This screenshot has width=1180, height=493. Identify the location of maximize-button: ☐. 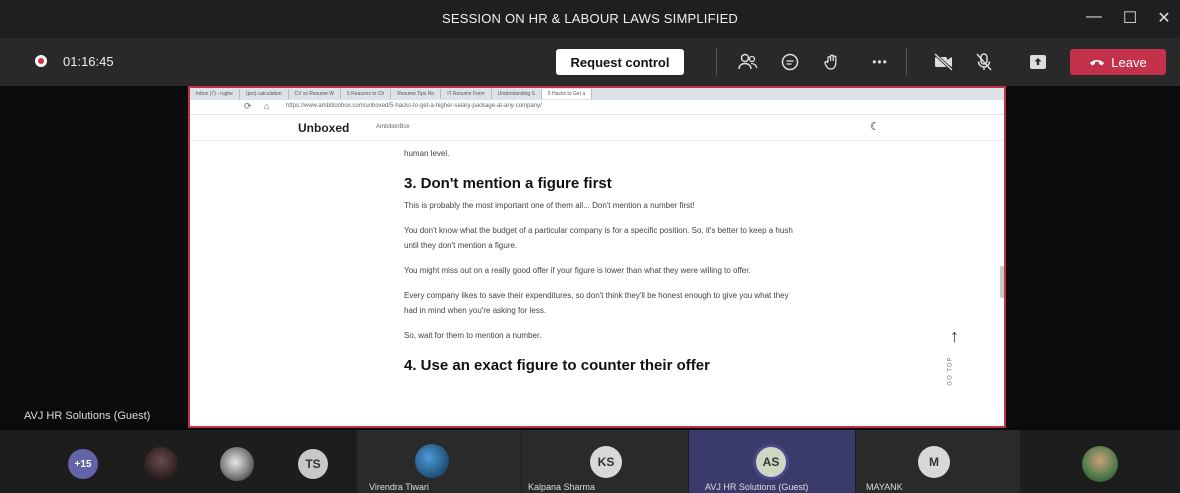
(1130, 18).